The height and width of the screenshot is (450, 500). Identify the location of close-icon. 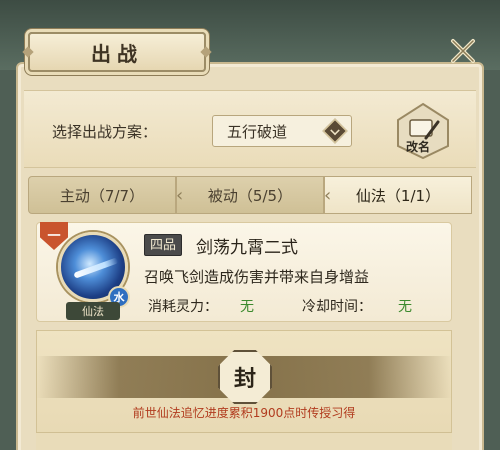
(463, 51).